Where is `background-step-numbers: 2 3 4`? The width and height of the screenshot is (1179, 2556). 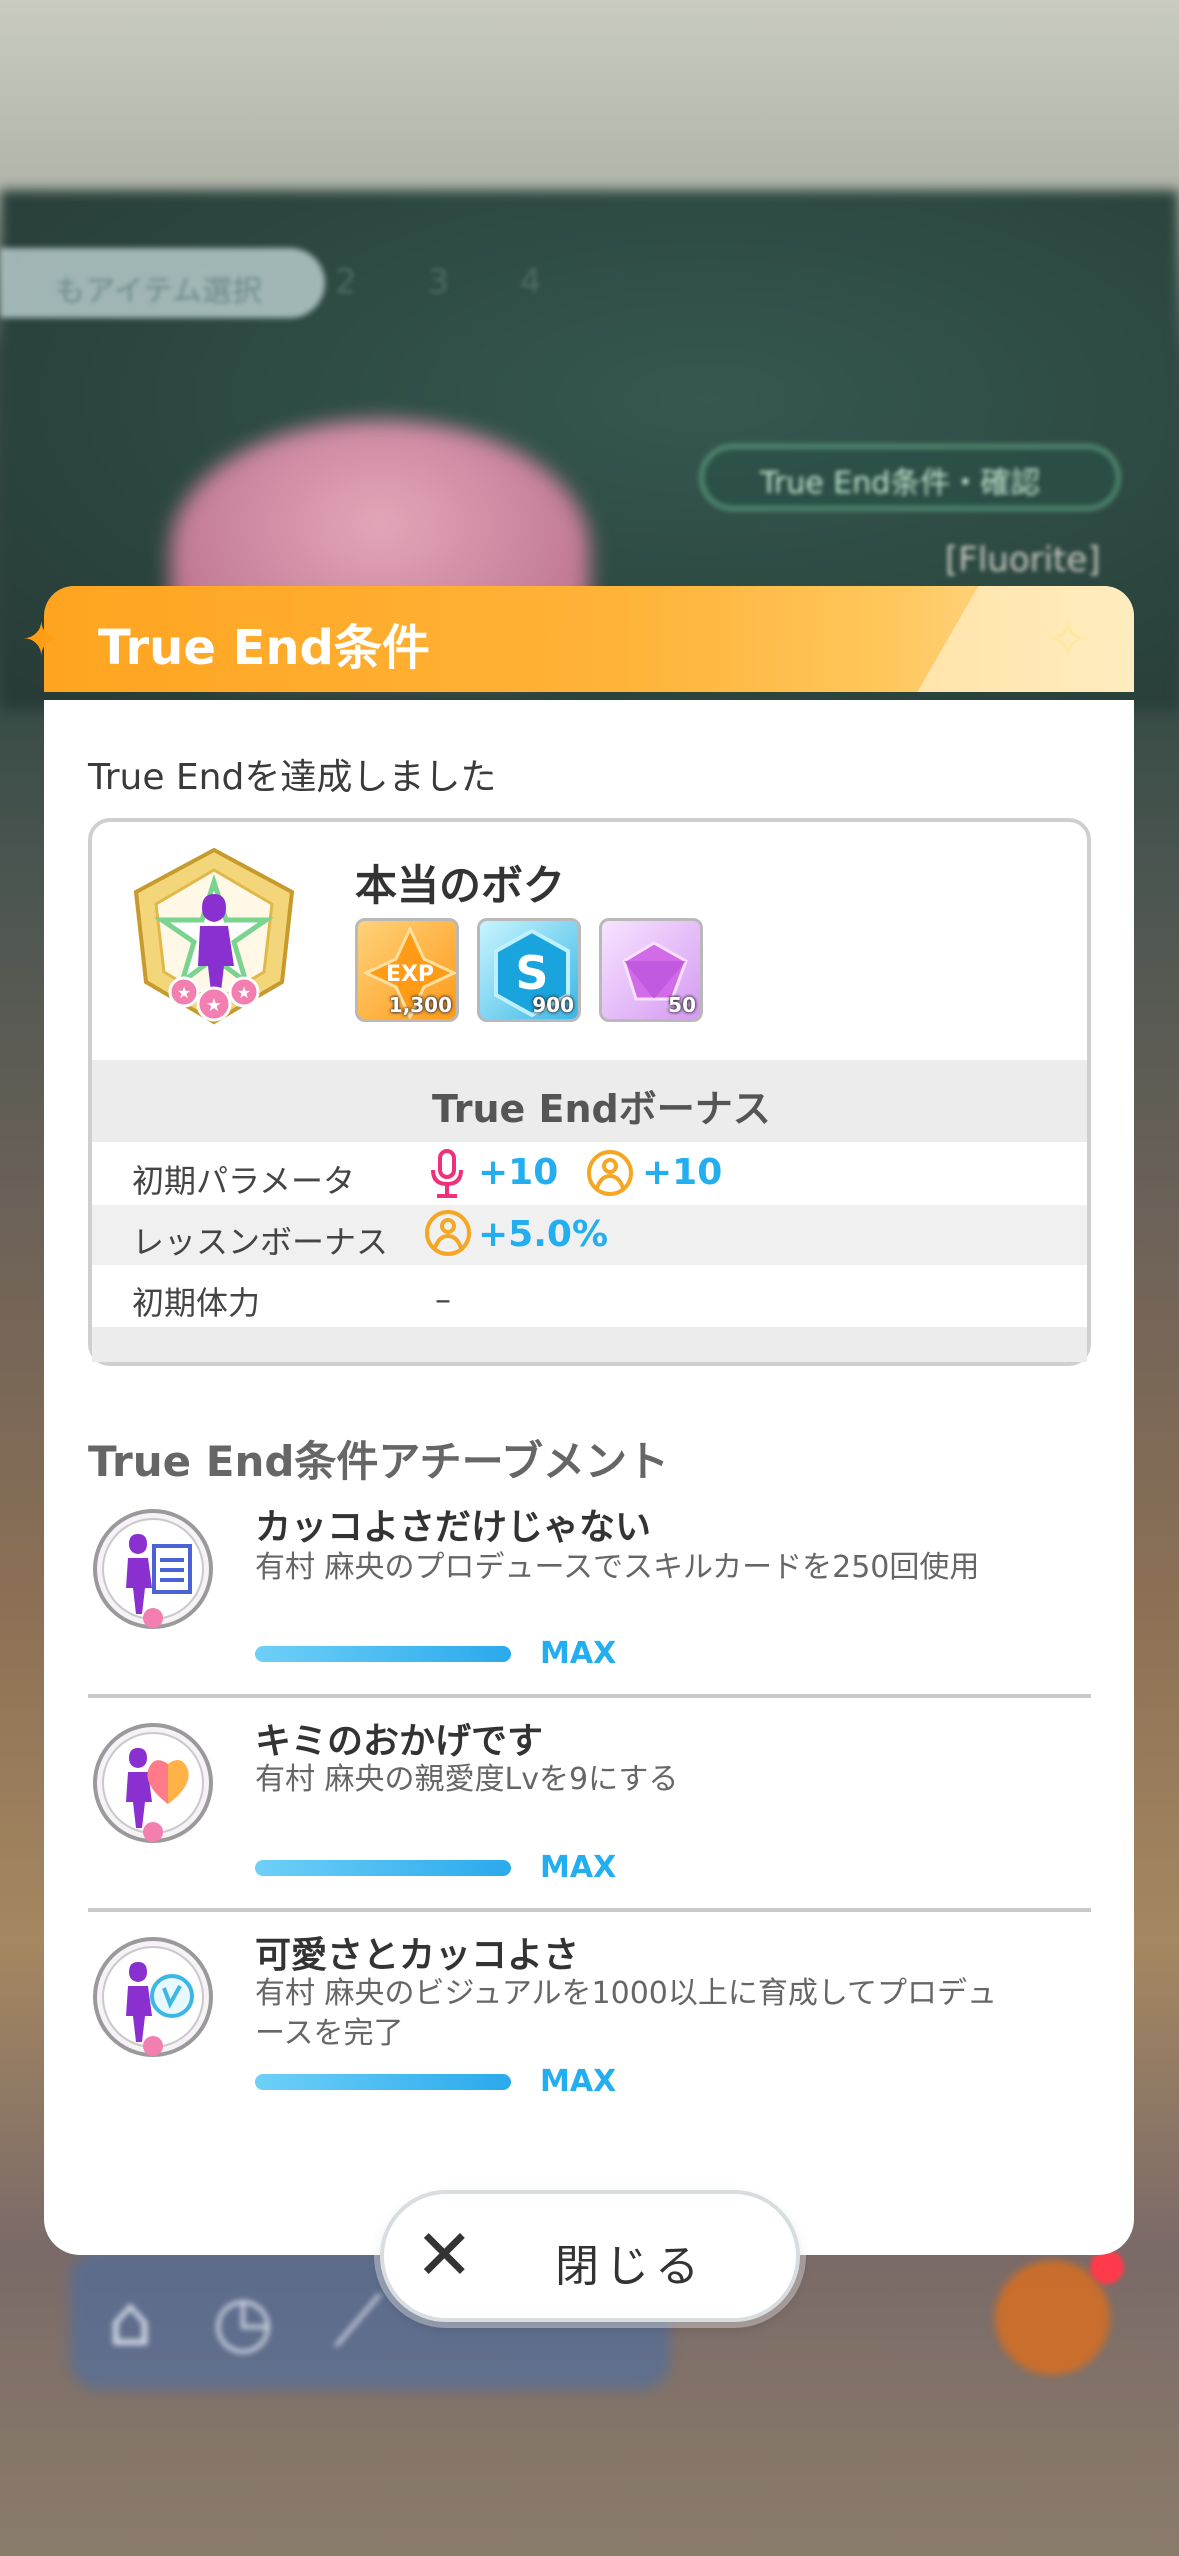 background-step-numbers: 2 3 4 is located at coordinates (453, 282).